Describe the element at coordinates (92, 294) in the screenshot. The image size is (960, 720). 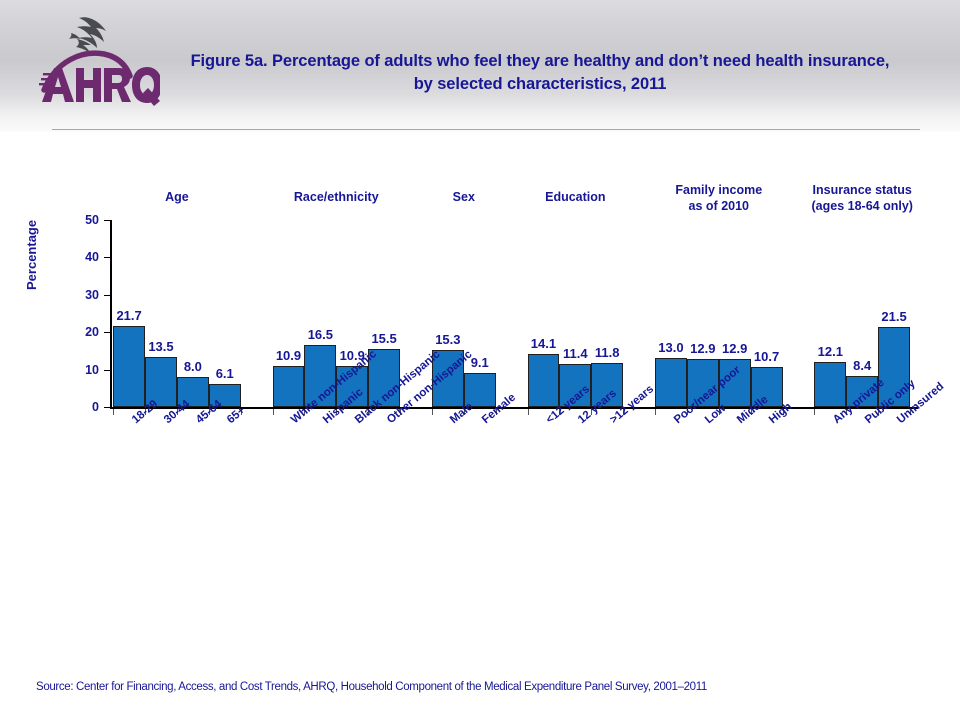
I see `y-tick-label: 30` at that location.